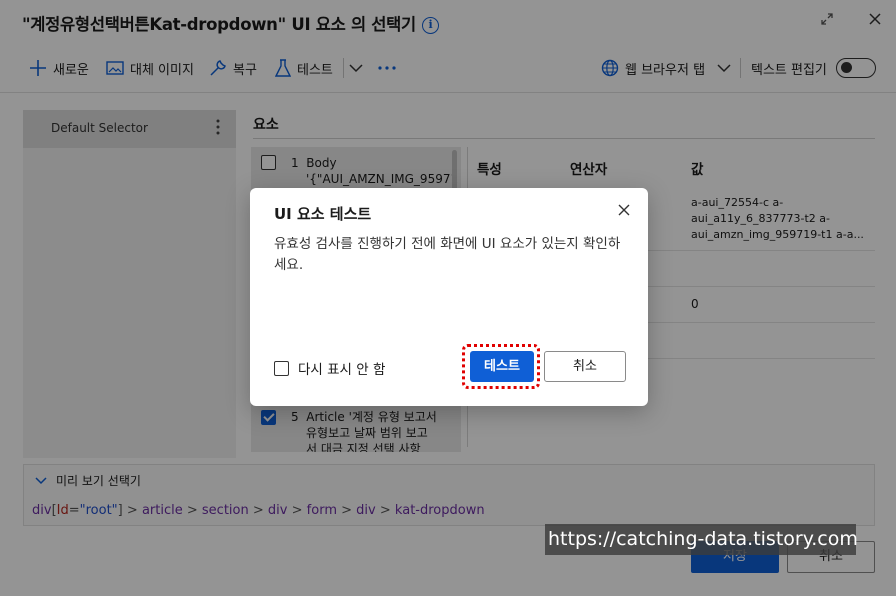 The width and height of the screenshot is (896, 596). I want to click on dont-show-again-checkbox: 다시 표시 안 함, so click(329, 368).